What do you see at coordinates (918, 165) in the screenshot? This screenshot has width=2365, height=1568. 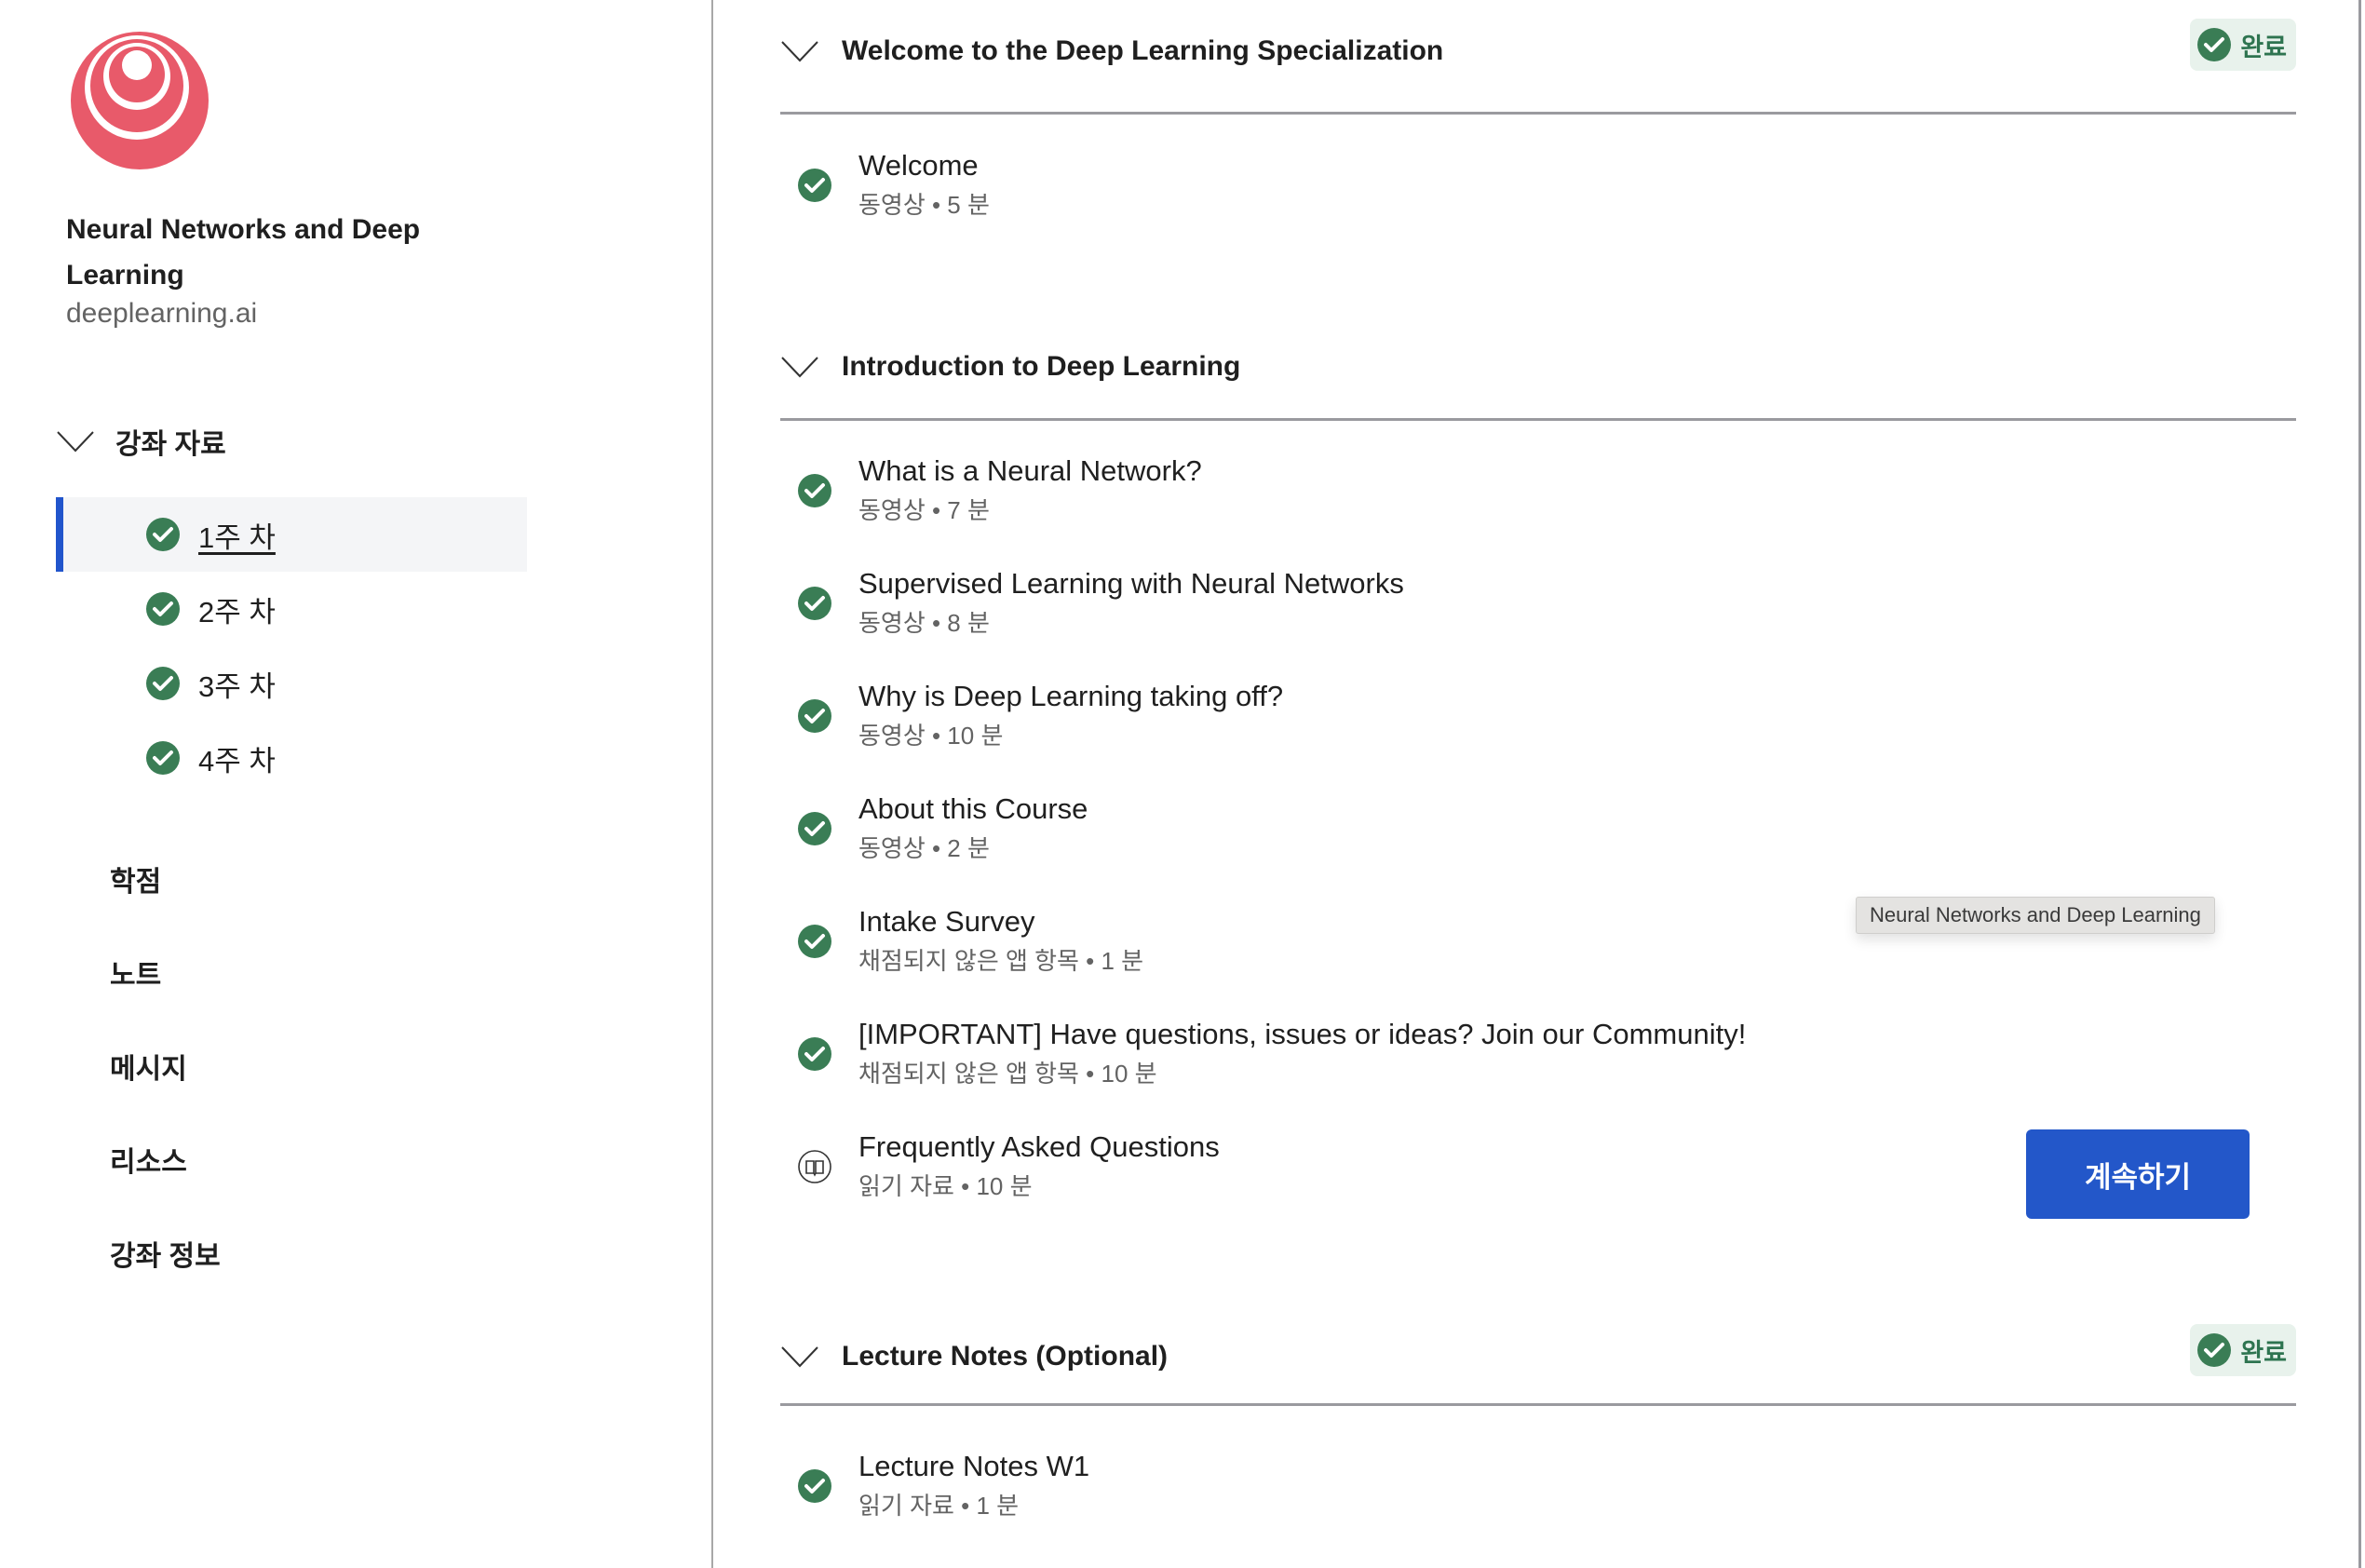 I see `lesson-title: Welcome` at bounding box center [918, 165].